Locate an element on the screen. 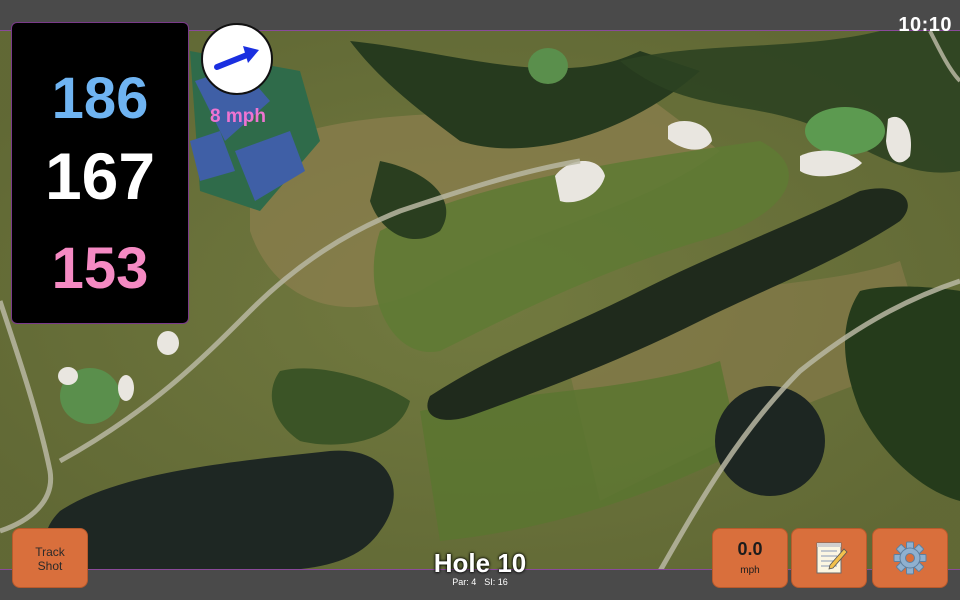 The width and height of the screenshot is (960, 600). wind-direction-arrow-icon is located at coordinates (236, 58).